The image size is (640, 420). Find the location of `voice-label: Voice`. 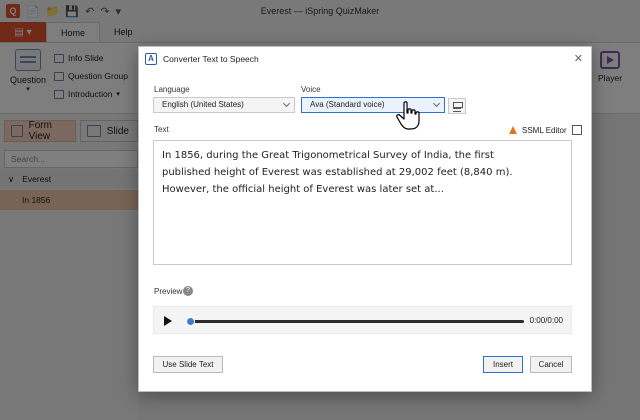

voice-label: Voice is located at coordinates (311, 89).